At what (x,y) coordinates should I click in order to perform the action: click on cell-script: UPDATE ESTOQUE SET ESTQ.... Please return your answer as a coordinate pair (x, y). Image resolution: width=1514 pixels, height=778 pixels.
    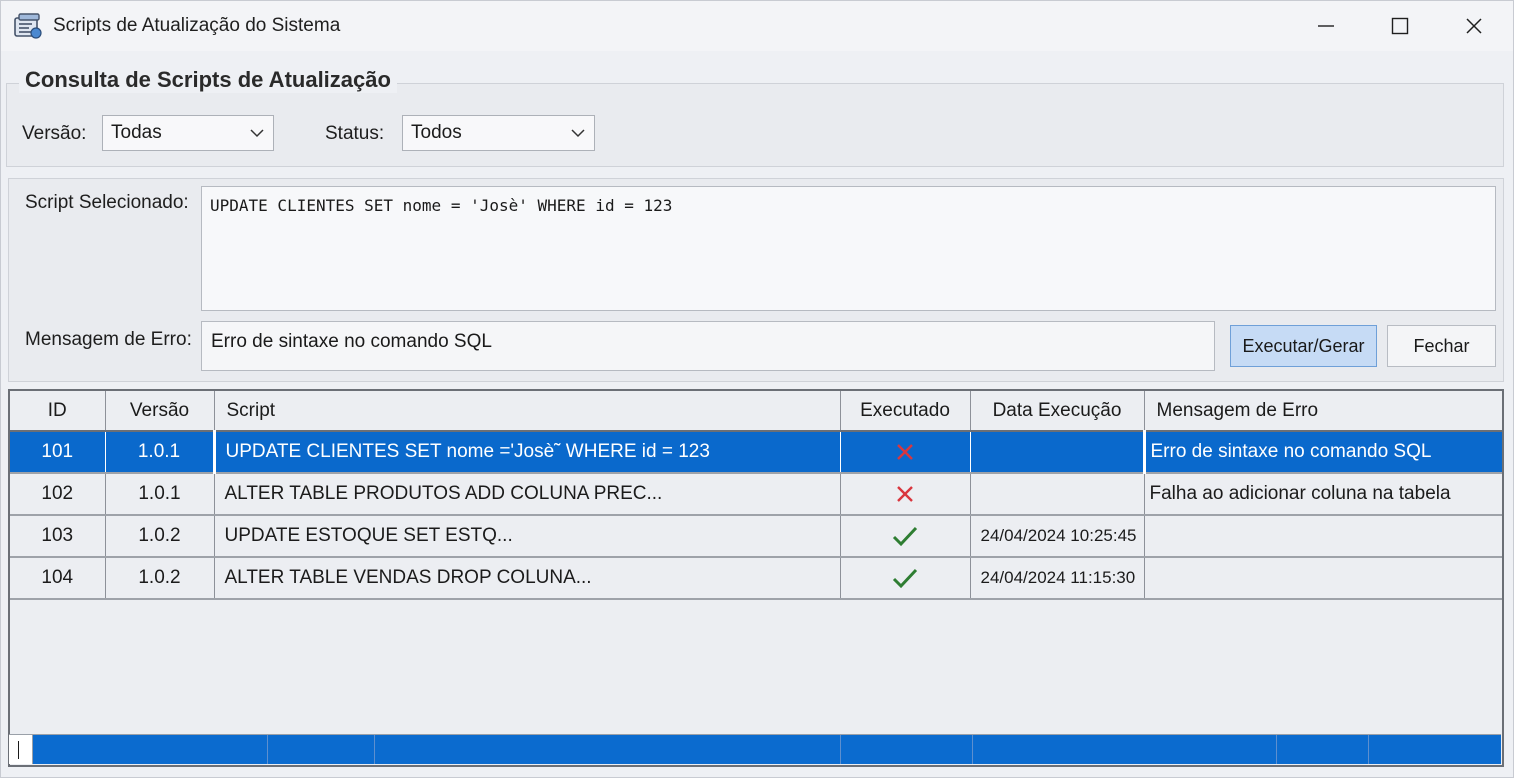
    Looking at the image, I should click on (527, 536).